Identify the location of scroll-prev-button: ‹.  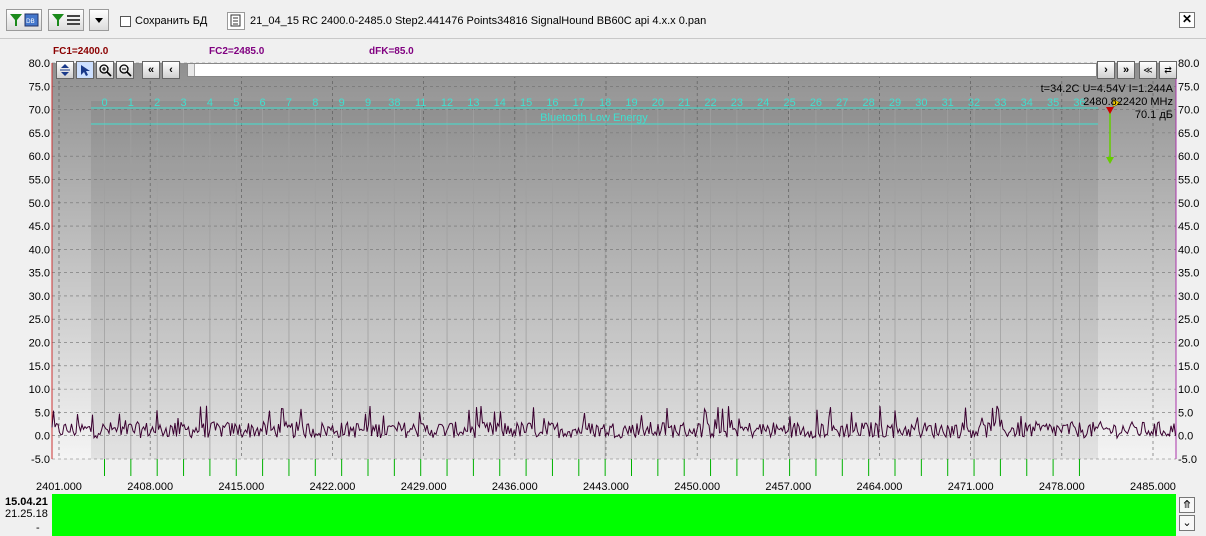
(171, 70).